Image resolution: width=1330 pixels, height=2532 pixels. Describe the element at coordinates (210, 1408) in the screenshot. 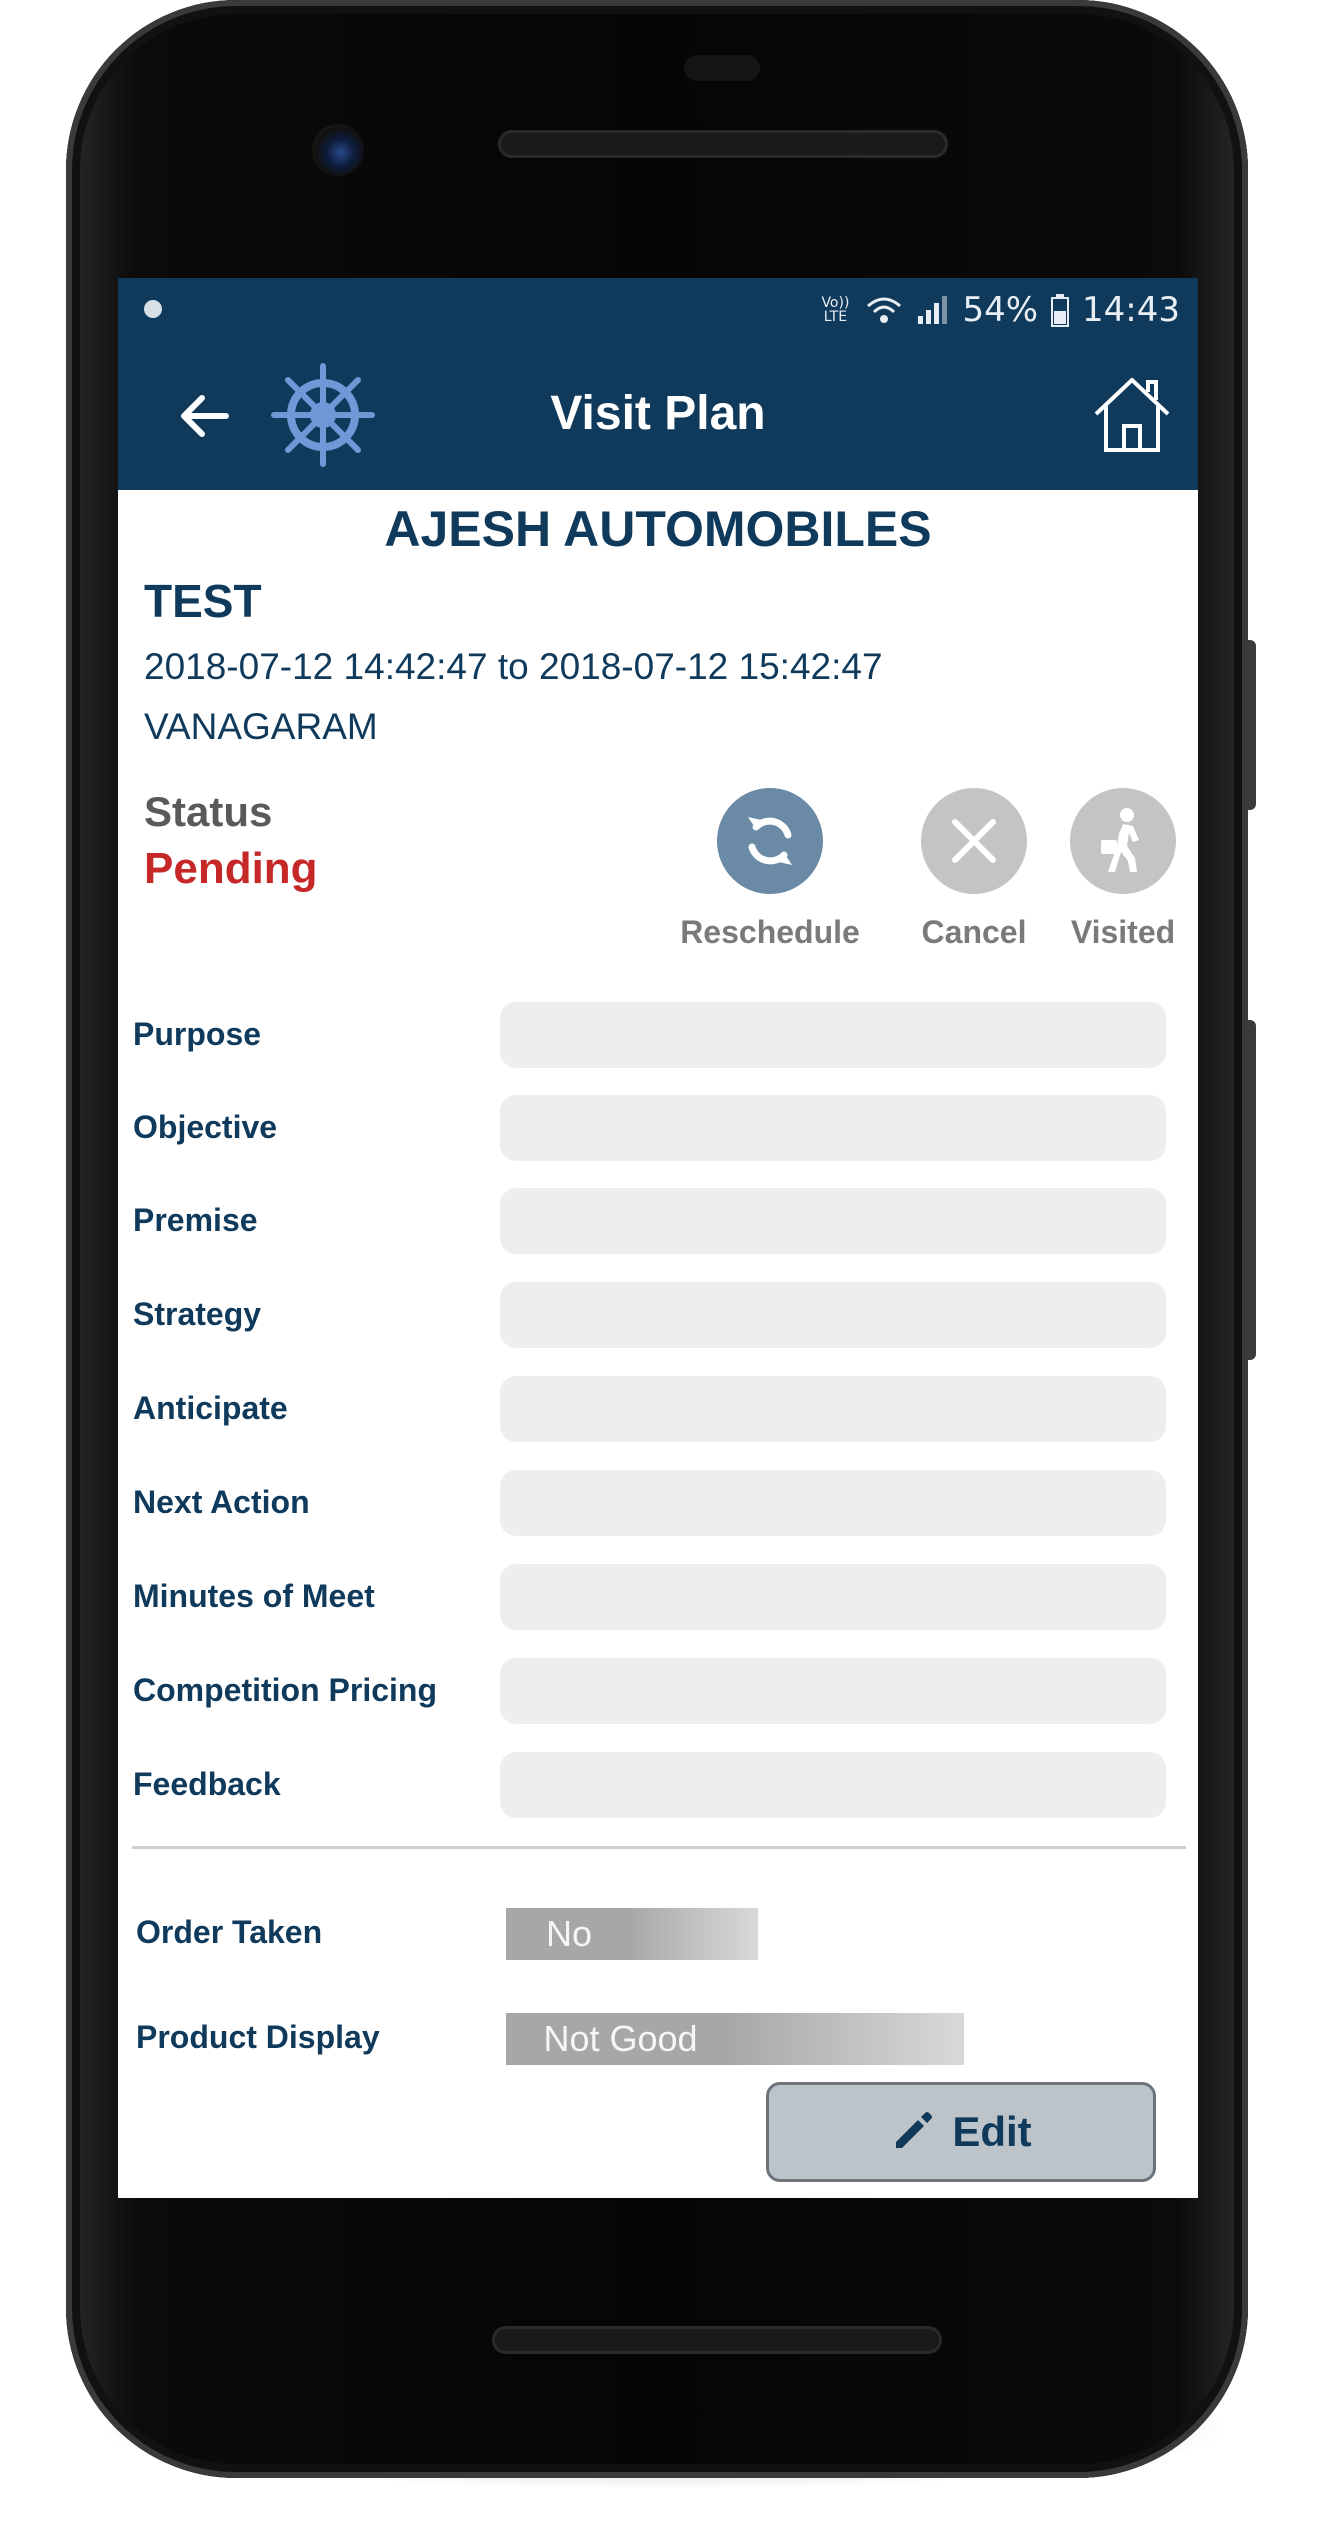

I see `field-label: Anticipate` at that location.